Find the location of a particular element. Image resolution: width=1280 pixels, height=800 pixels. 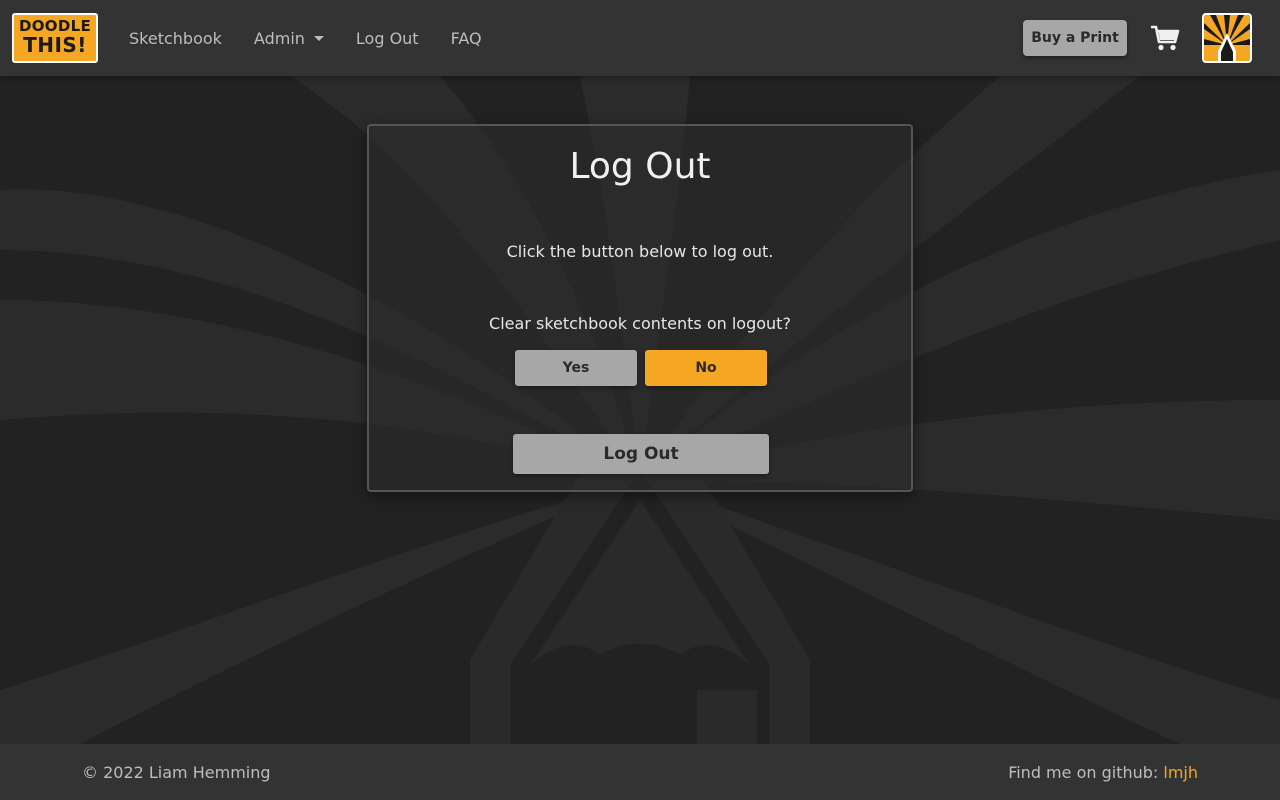

buy-a-print-button: Buy a Print is located at coordinates (1075, 38).